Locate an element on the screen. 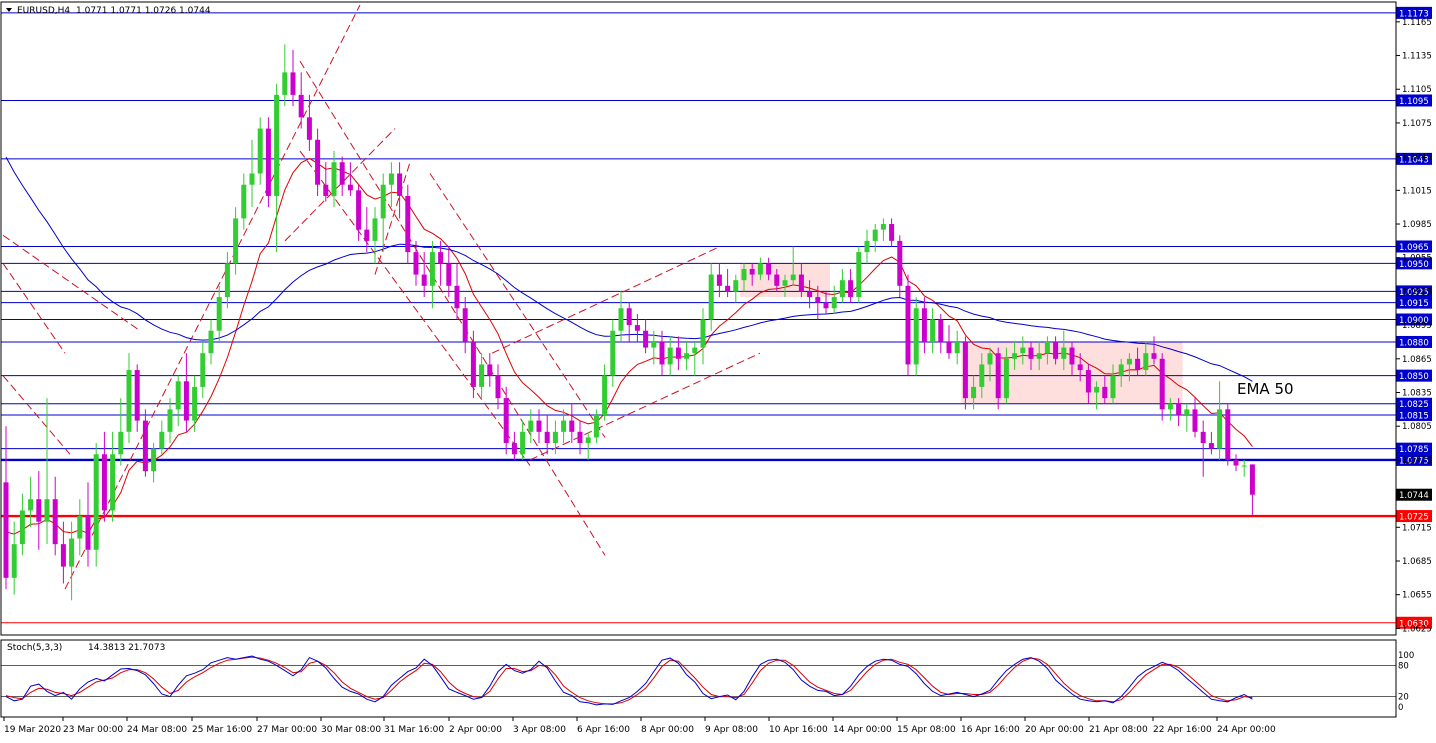  x-tick-label: 31 Mar 16:00 is located at coordinates (414, 730).